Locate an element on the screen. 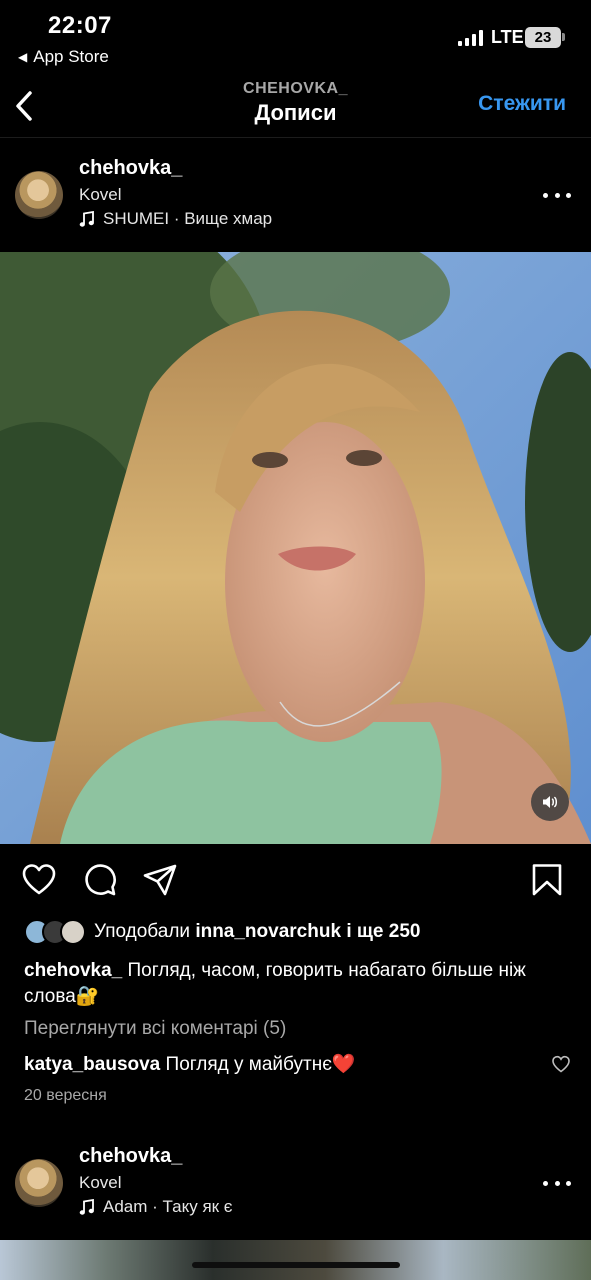 This screenshot has height=1280, width=591. back-app-label: App Store is located at coordinates (71, 56).